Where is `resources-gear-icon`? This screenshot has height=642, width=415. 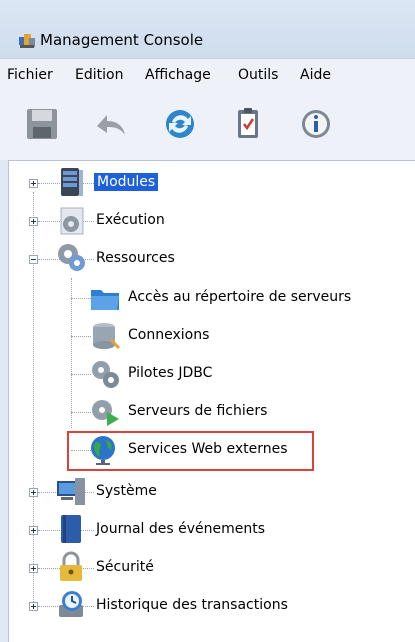 resources-gear-icon is located at coordinates (71, 257).